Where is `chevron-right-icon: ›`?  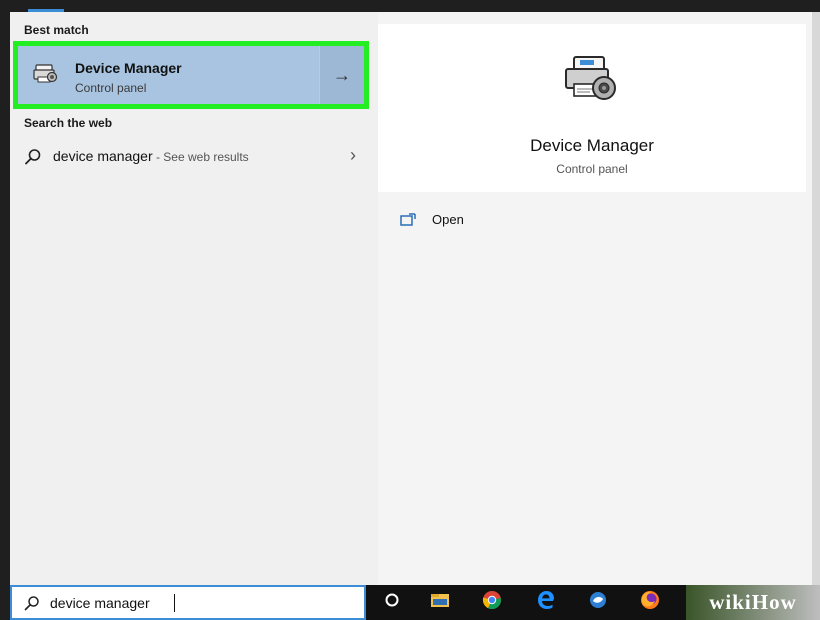
chevron-right-icon: › is located at coordinates (353, 155).